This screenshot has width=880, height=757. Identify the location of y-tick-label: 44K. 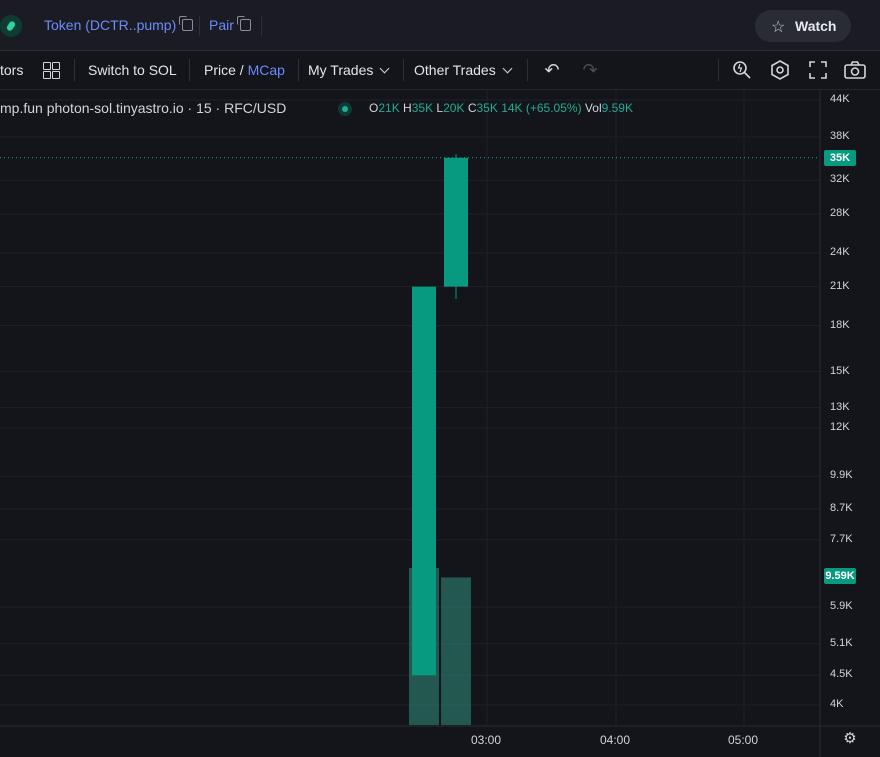
(840, 99).